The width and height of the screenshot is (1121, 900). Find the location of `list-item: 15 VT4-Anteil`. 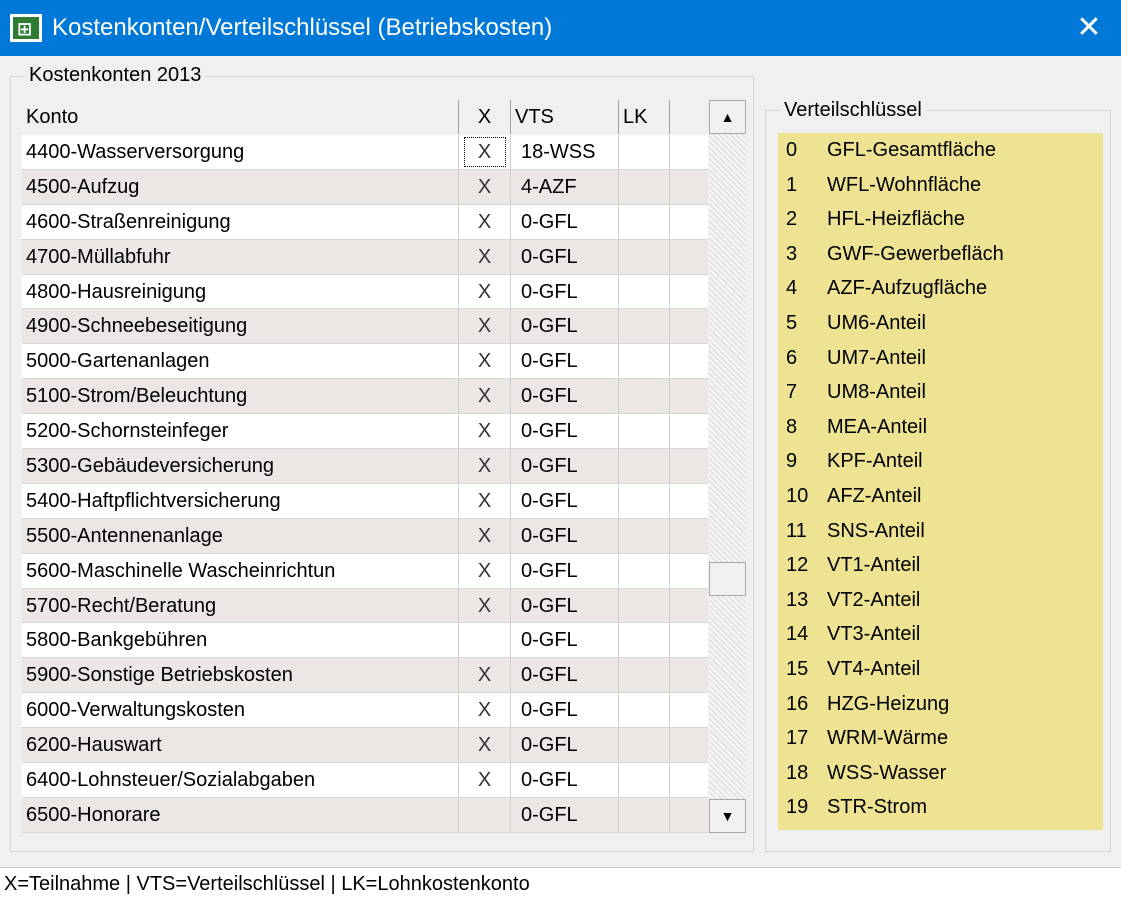

list-item: 15 VT4-Anteil is located at coordinates (940, 669).